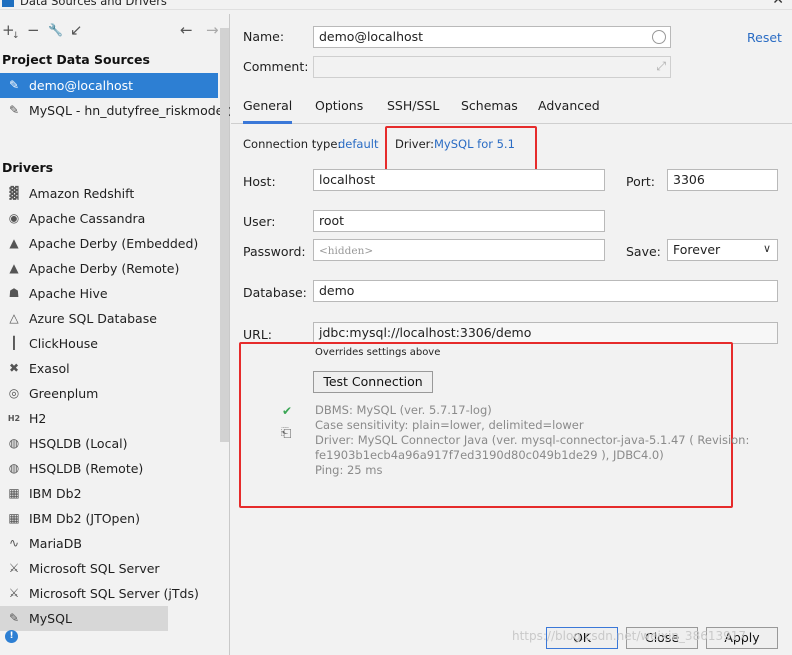 The height and width of the screenshot is (655, 792). What do you see at coordinates (81, 85) in the screenshot?
I see `datasource-label: demo@localhost` at bounding box center [81, 85].